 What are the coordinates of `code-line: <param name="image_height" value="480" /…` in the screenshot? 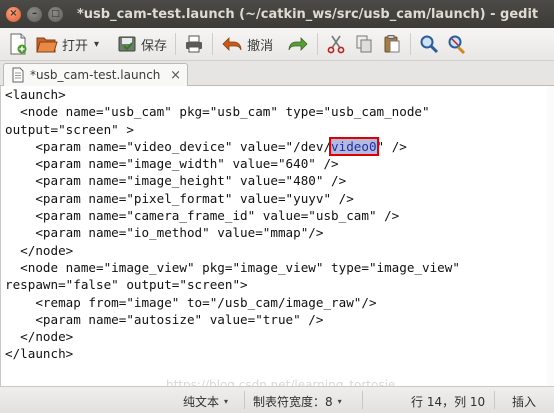 It's located at (176, 181).